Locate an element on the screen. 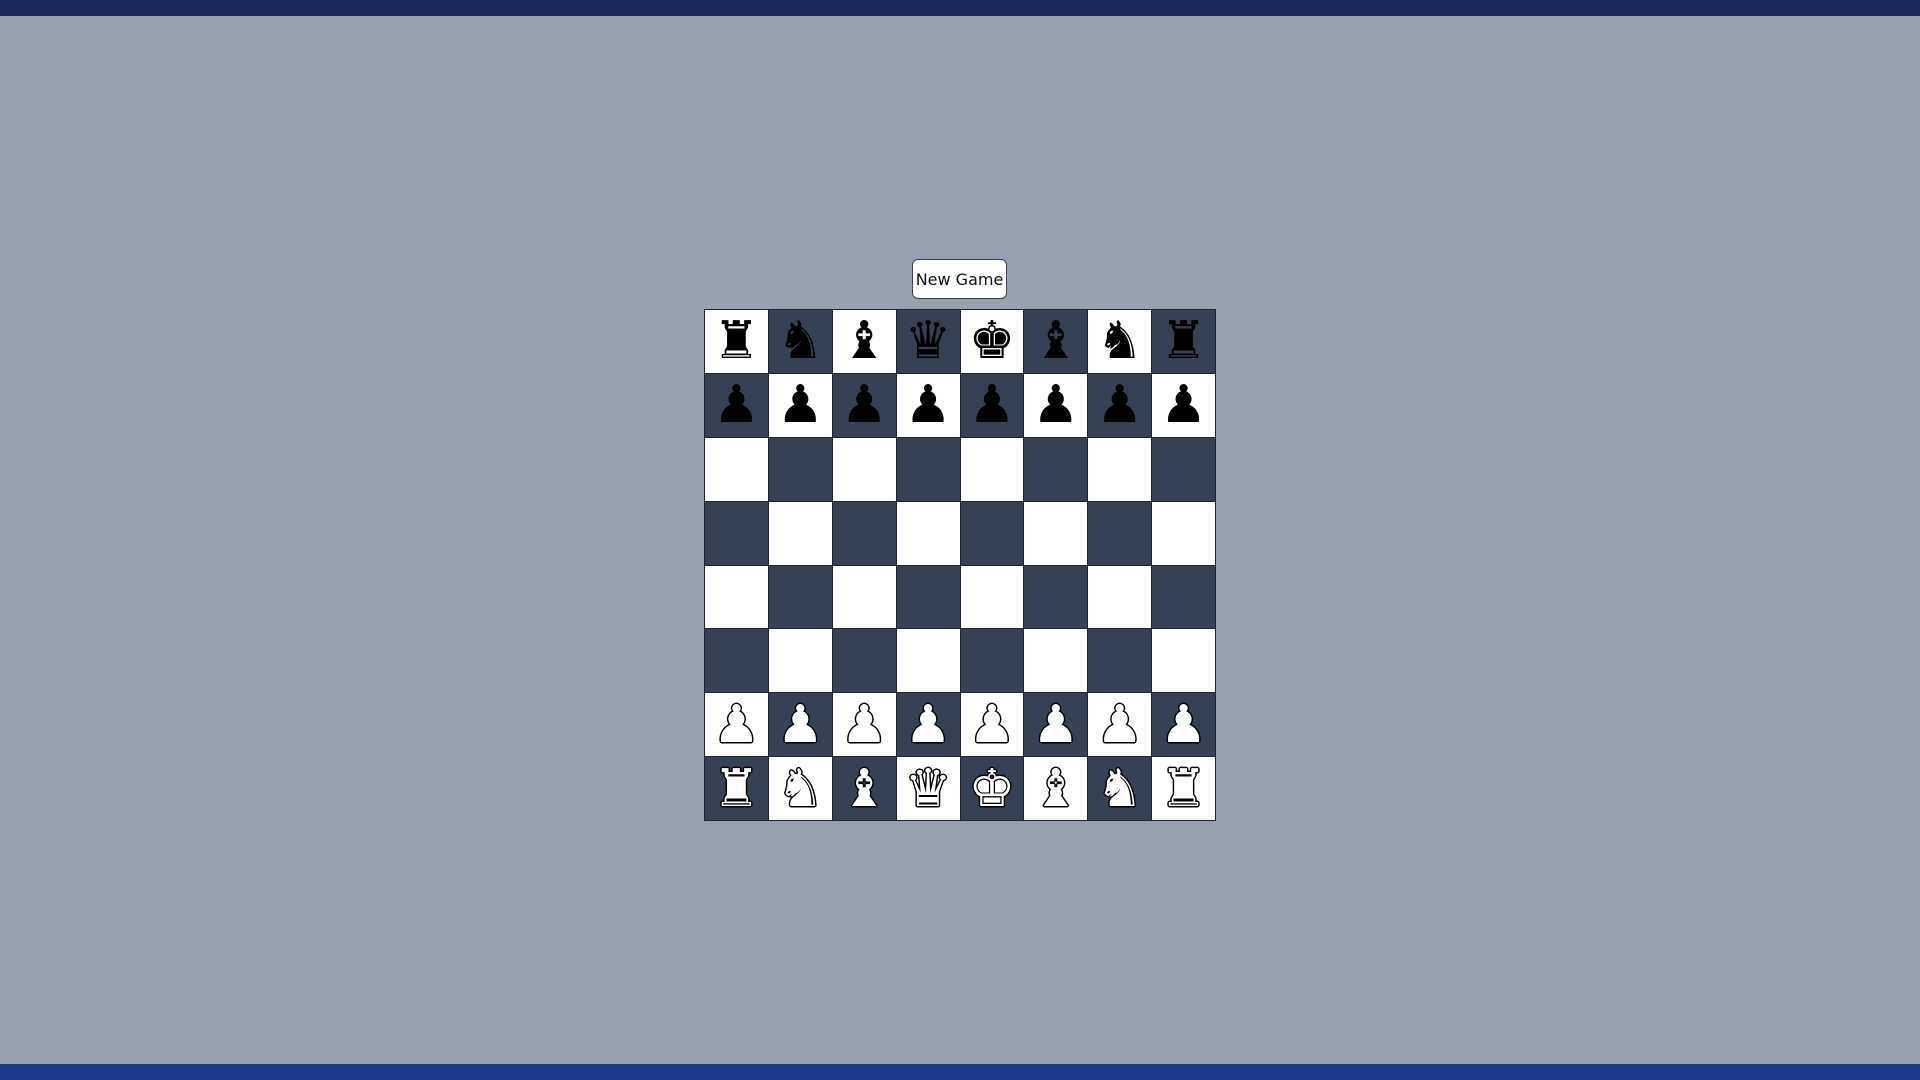 This screenshot has width=1920, height=1080. square-a3 is located at coordinates (736, 661).